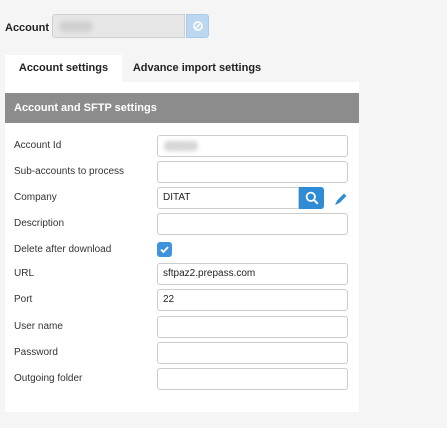  What do you see at coordinates (252, 327) in the screenshot?
I see `user-name-input` at bounding box center [252, 327].